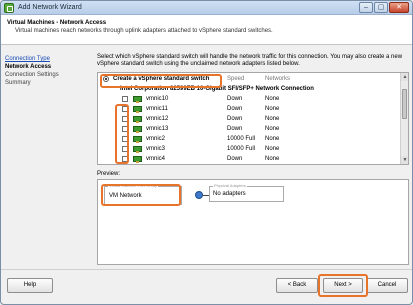 This screenshot has height=305, width=413. I want to click on back-button: < Back, so click(297, 285).